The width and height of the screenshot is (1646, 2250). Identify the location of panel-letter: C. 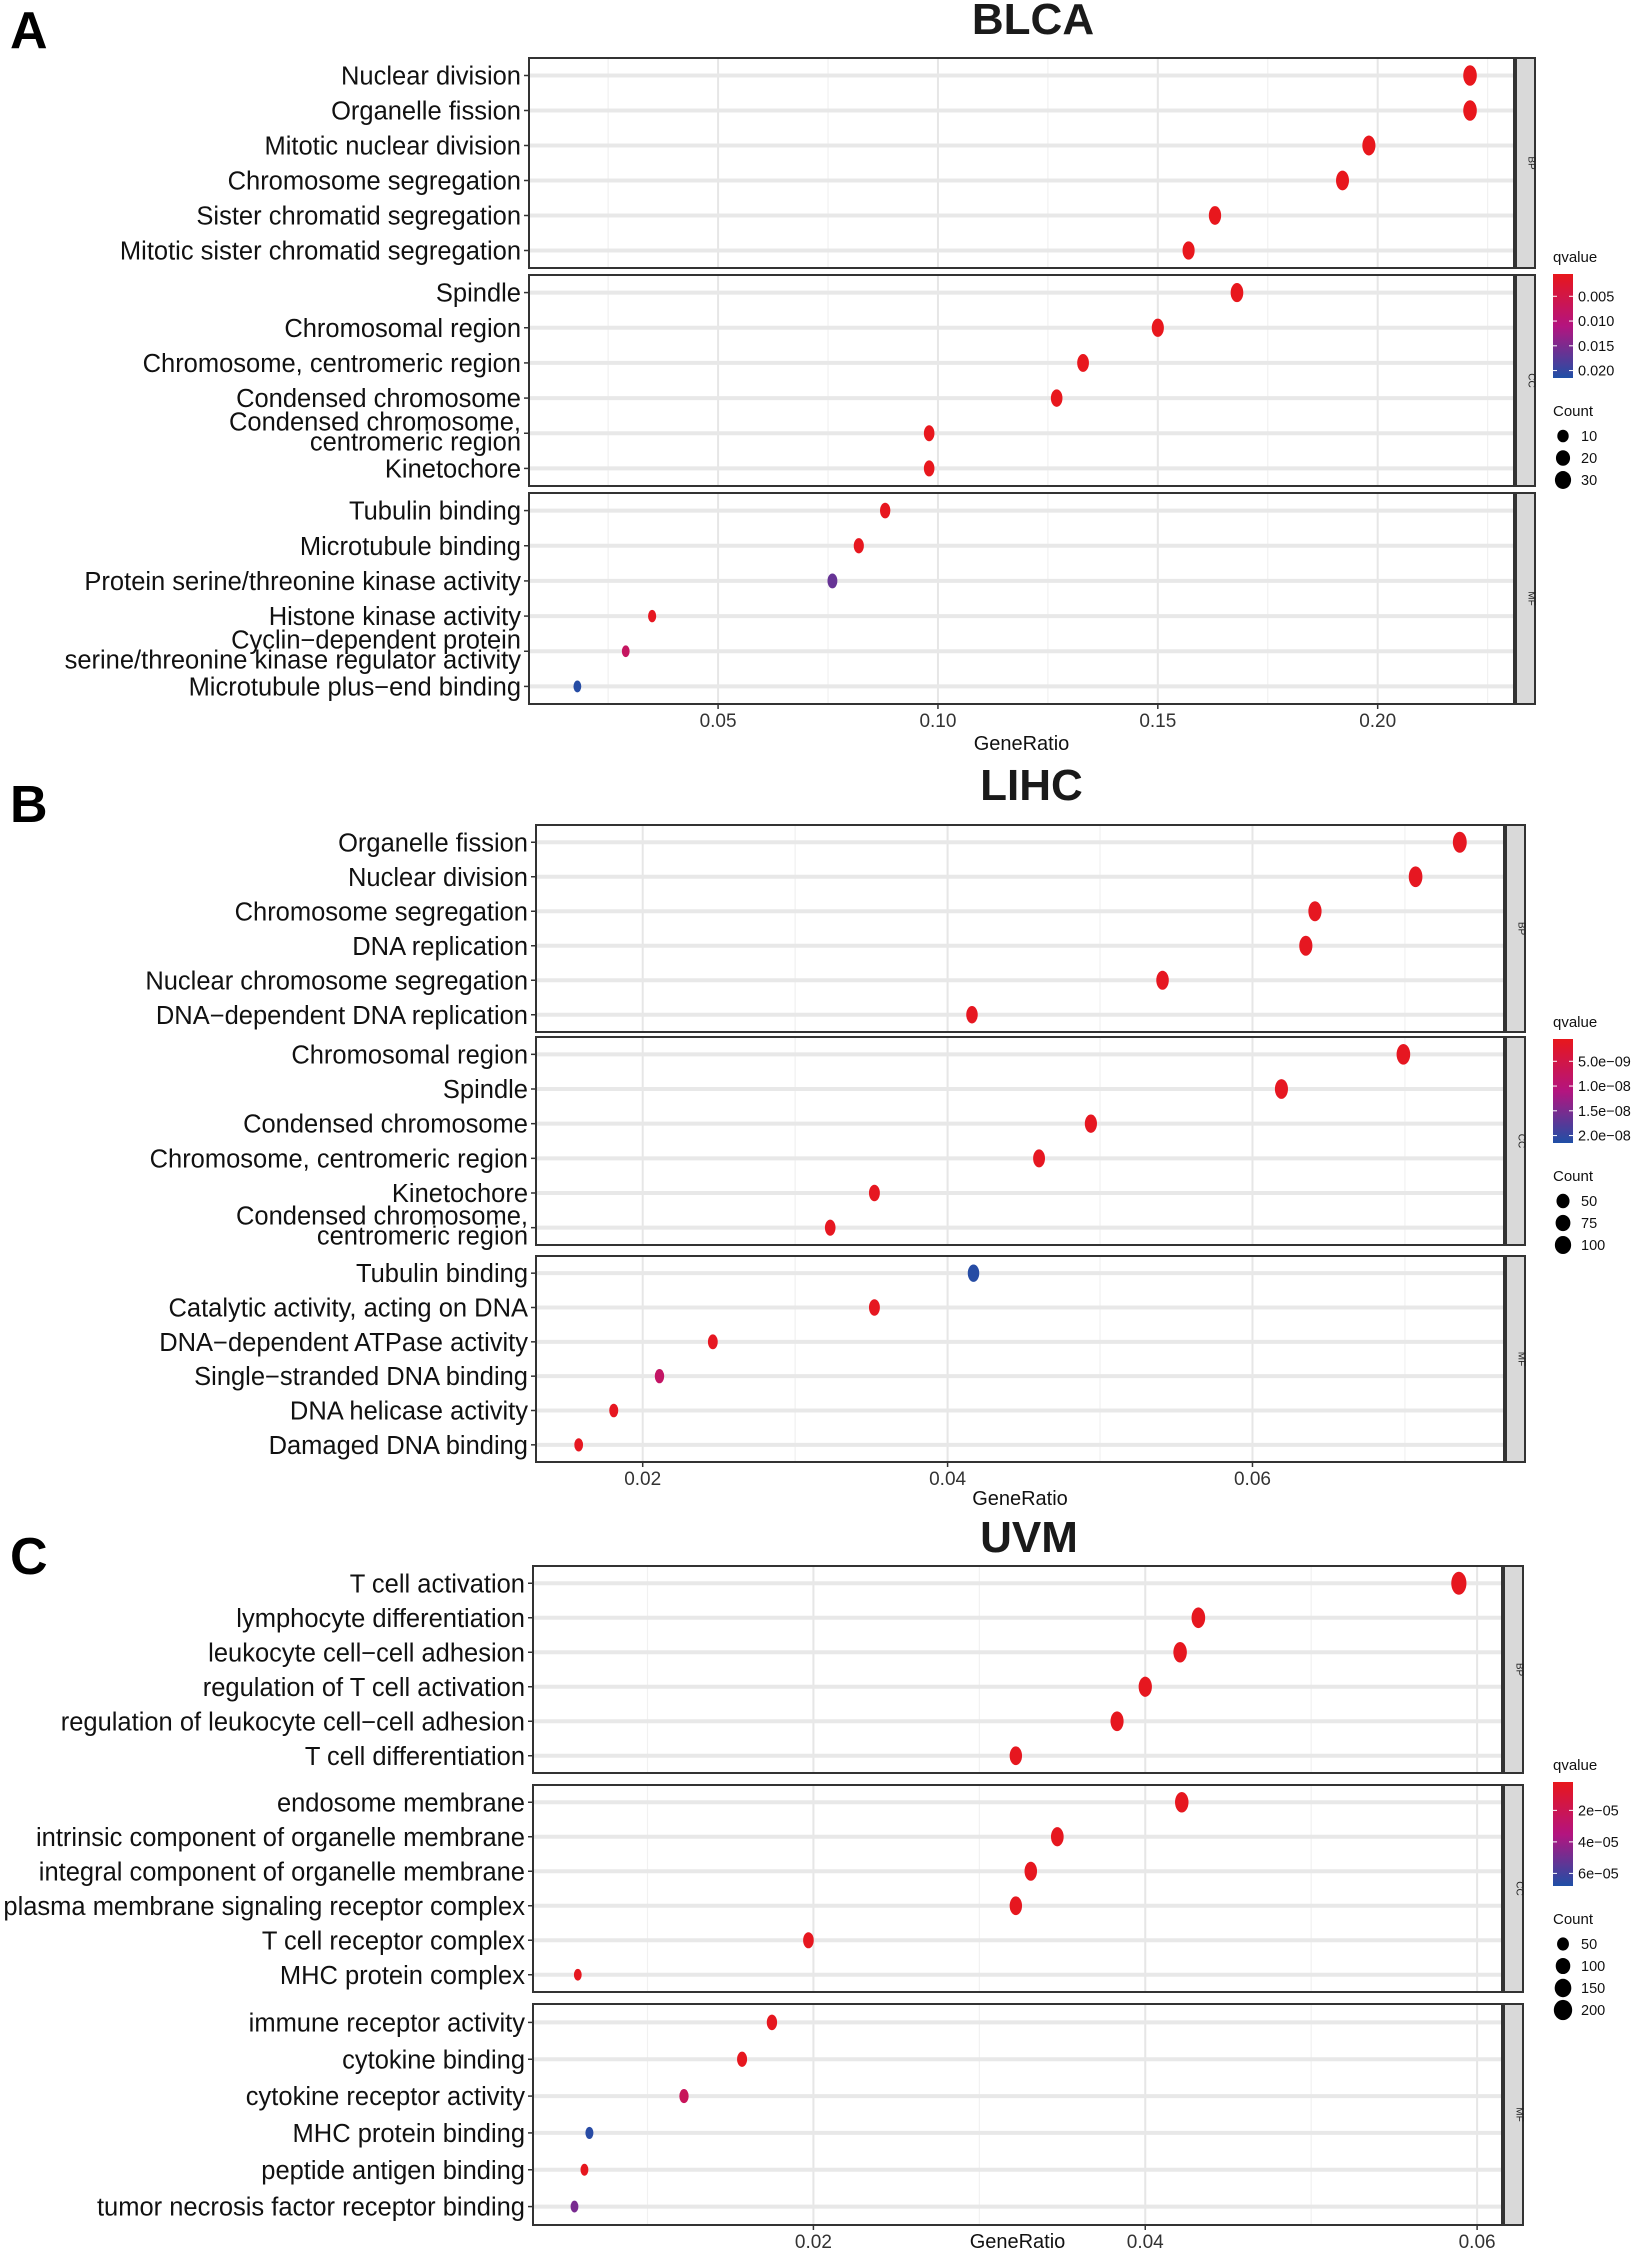
(29, 1557).